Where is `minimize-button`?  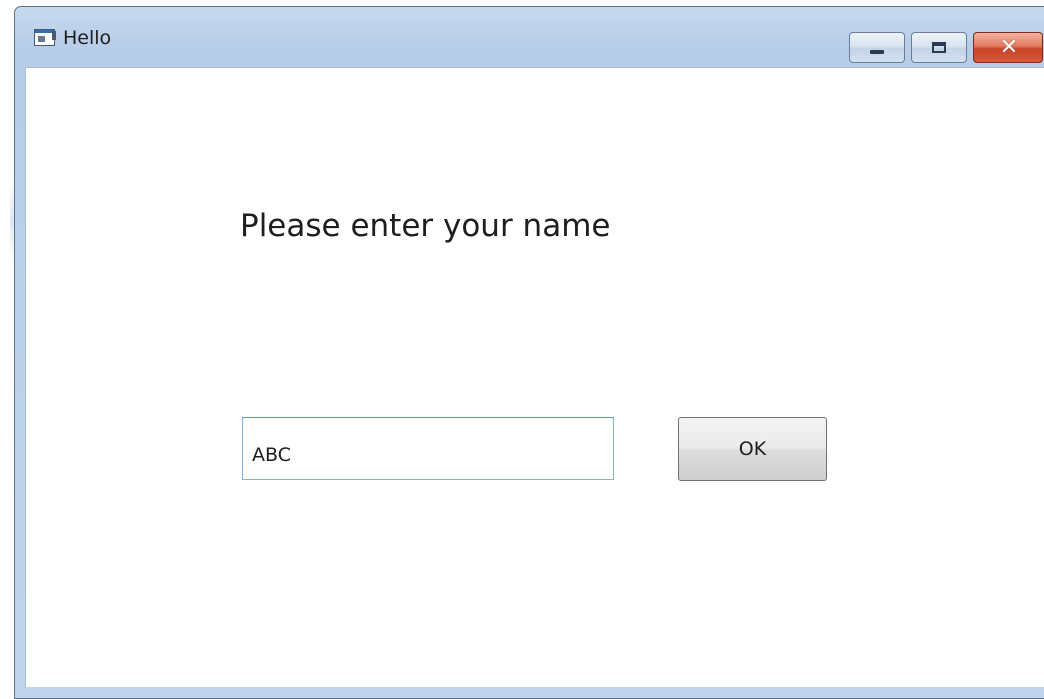
minimize-button is located at coordinates (877, 47).